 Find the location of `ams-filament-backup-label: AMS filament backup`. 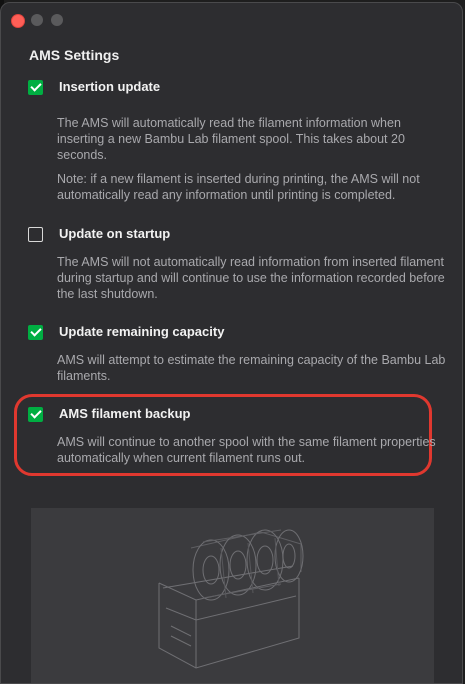

ams-filament-backup-label: AMS filament backup is located at coordinates (125, 413).